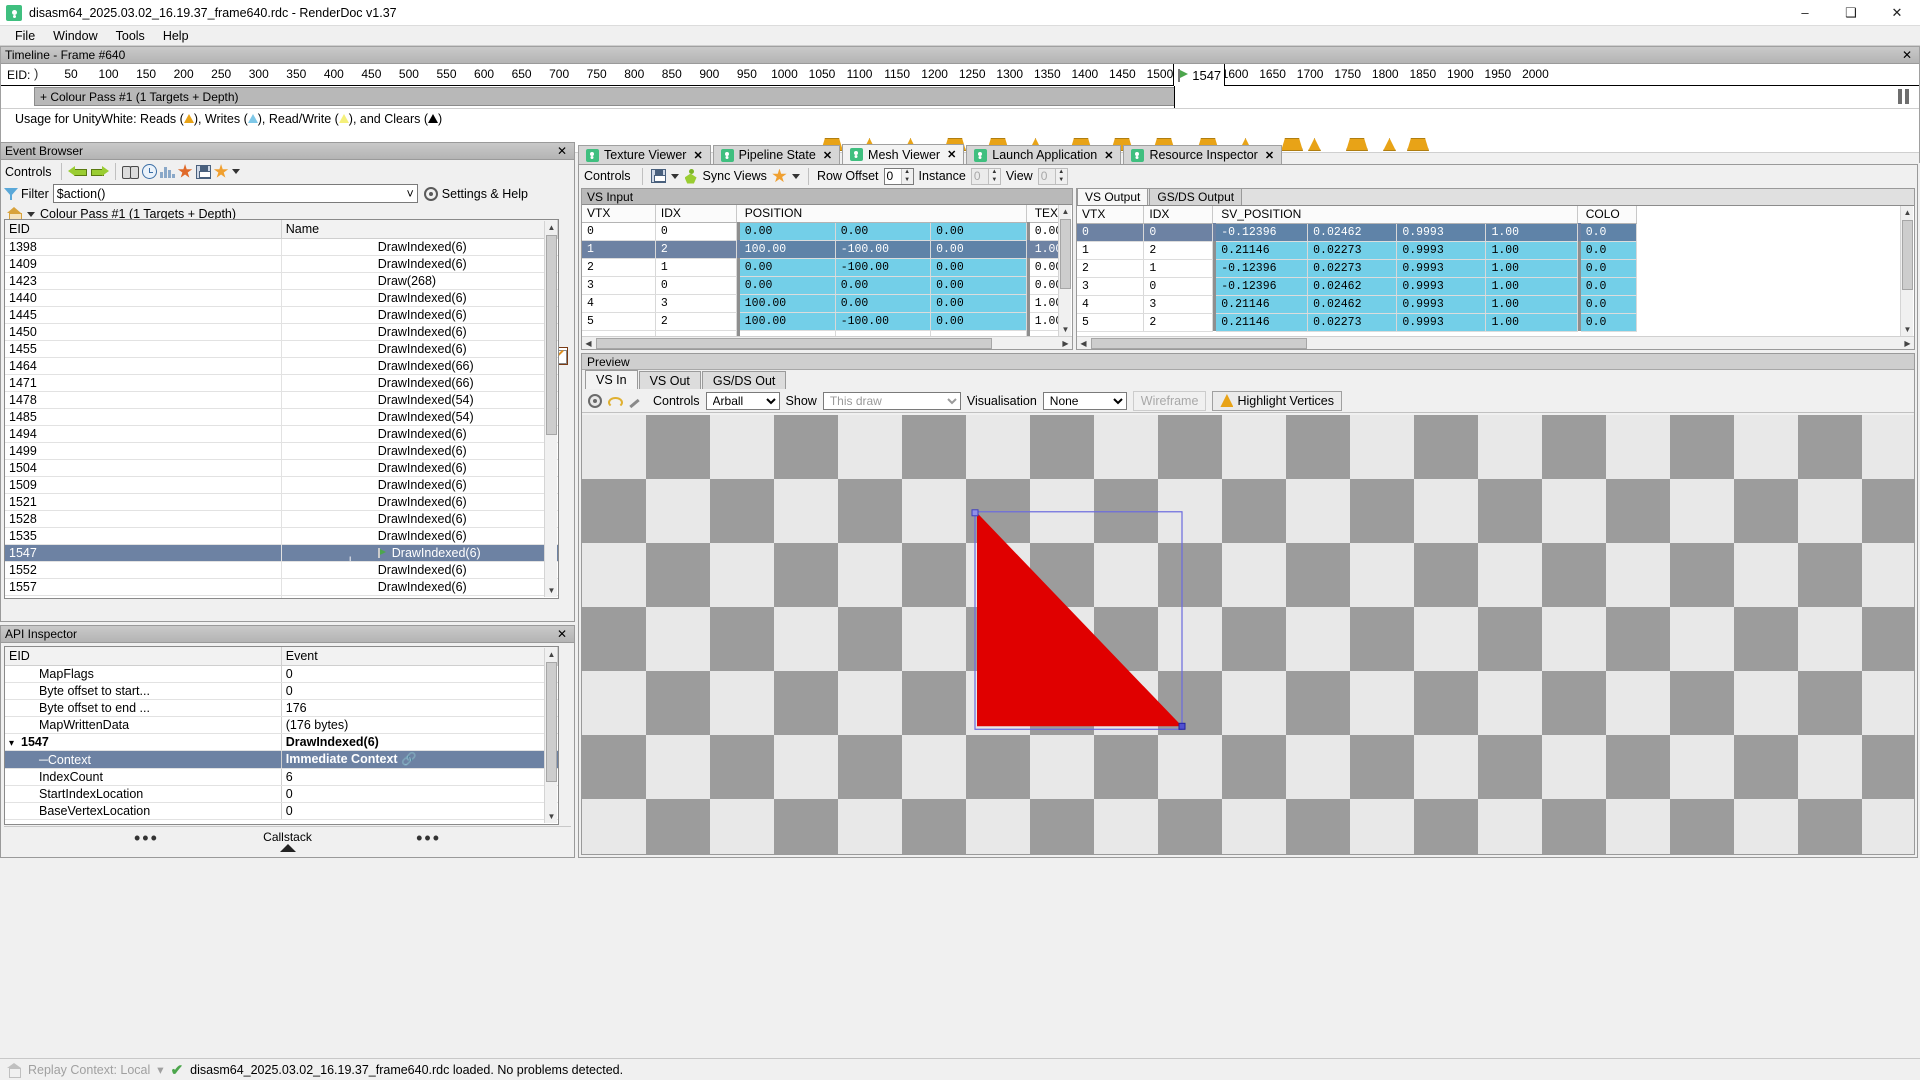 The height and width of the screenshot is (1080, 1920). What do you see at coordinates (674, 176) in the screenshot?
I see `export-chevron-down-icon` at bounding box center [674, 176].